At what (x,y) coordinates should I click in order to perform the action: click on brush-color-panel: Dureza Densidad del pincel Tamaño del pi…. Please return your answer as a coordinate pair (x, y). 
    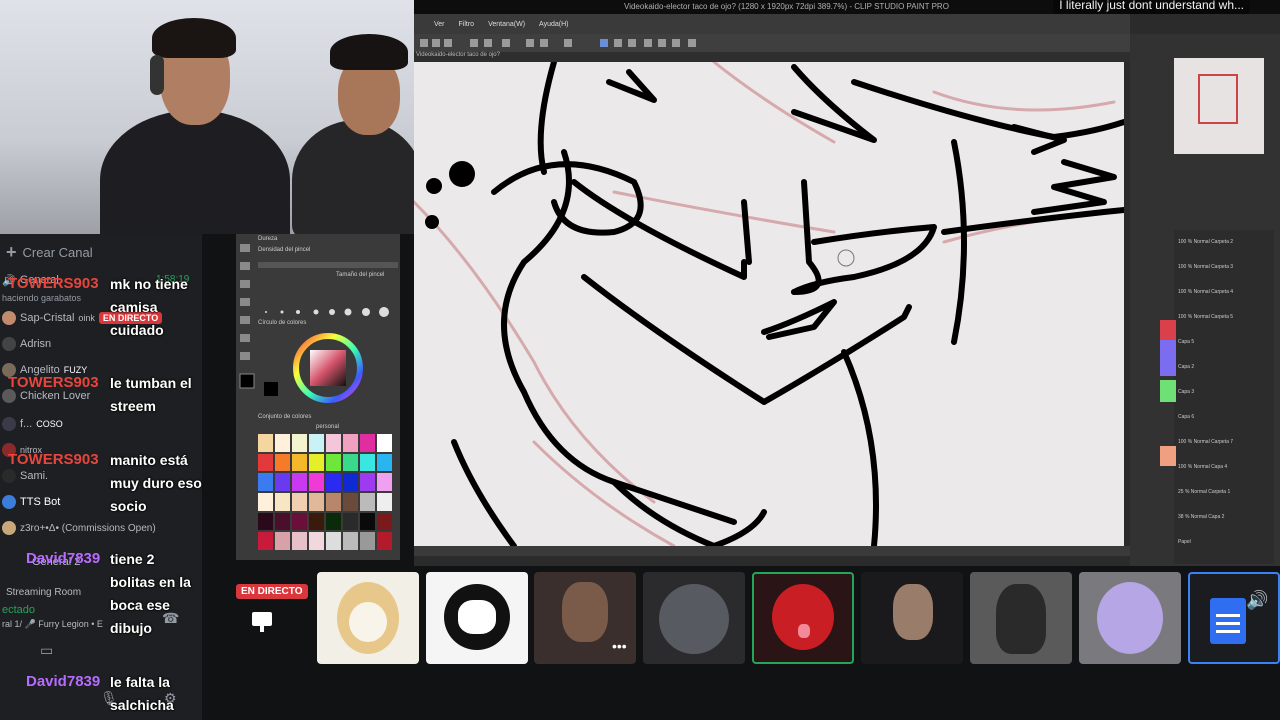
    Looking at the image, I should click on (318, 397).